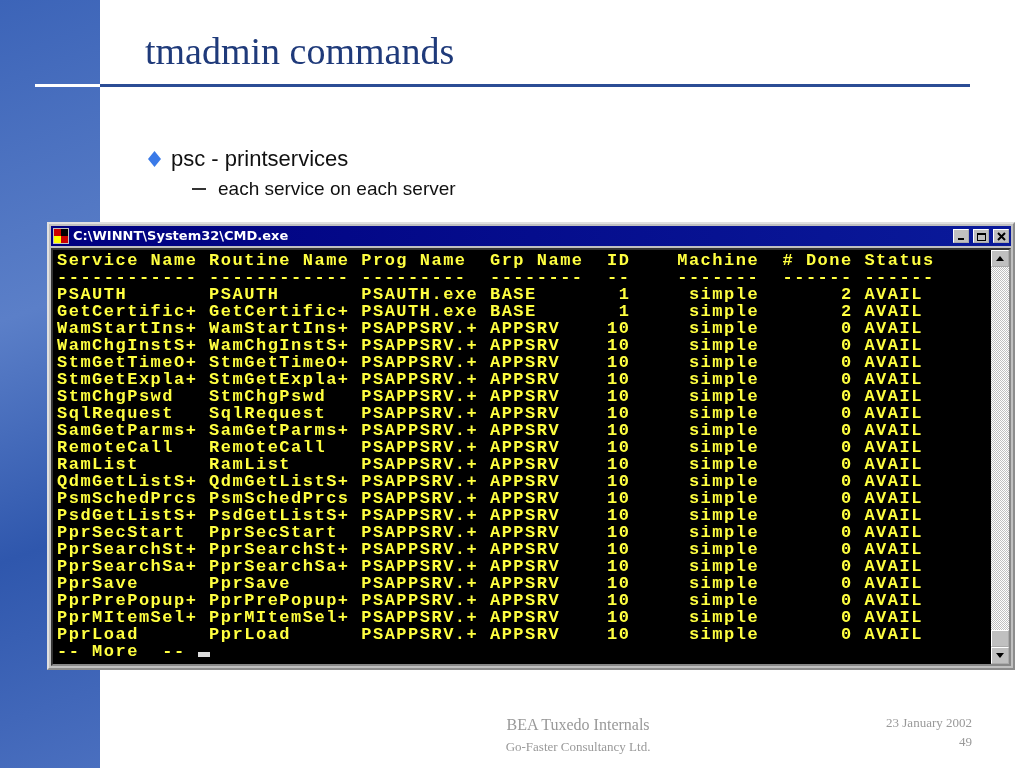  Describe the element at coordinates (929, 722) in the screenshot. I see `footer-date: 23 January 2002` at that location.